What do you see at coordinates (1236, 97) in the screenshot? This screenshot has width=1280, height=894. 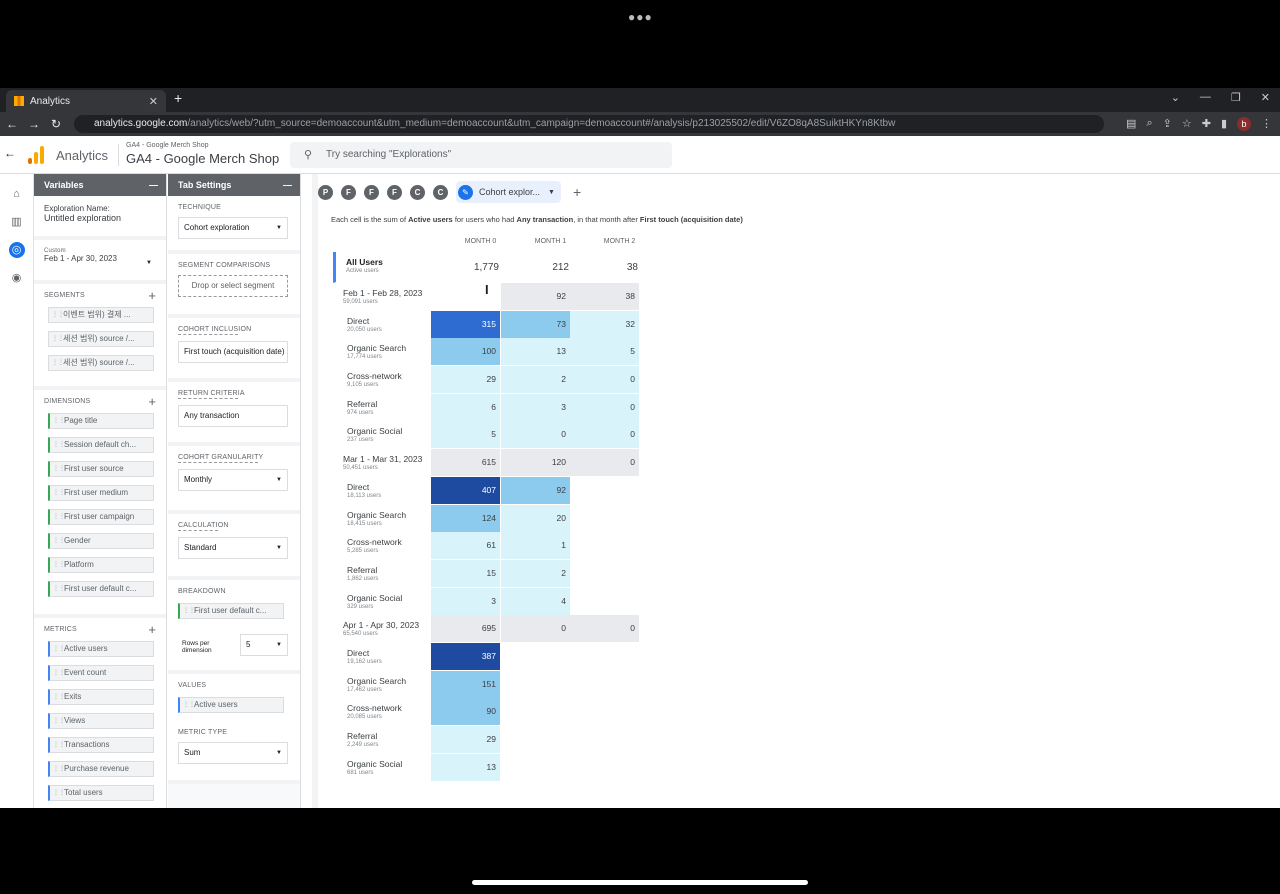 I see `restore-icon: ❐` at bounding box center [1236, 97].